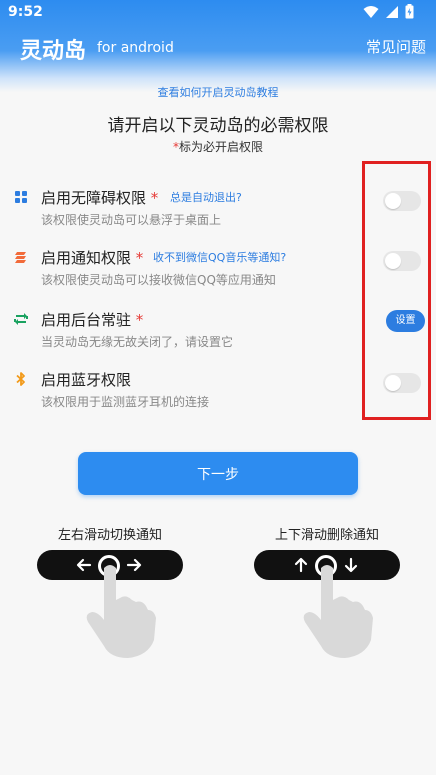 This screenshot has height=775, width=436. I want to click on accessibility-help-link: 总是自动退出?, so click(206, 197).